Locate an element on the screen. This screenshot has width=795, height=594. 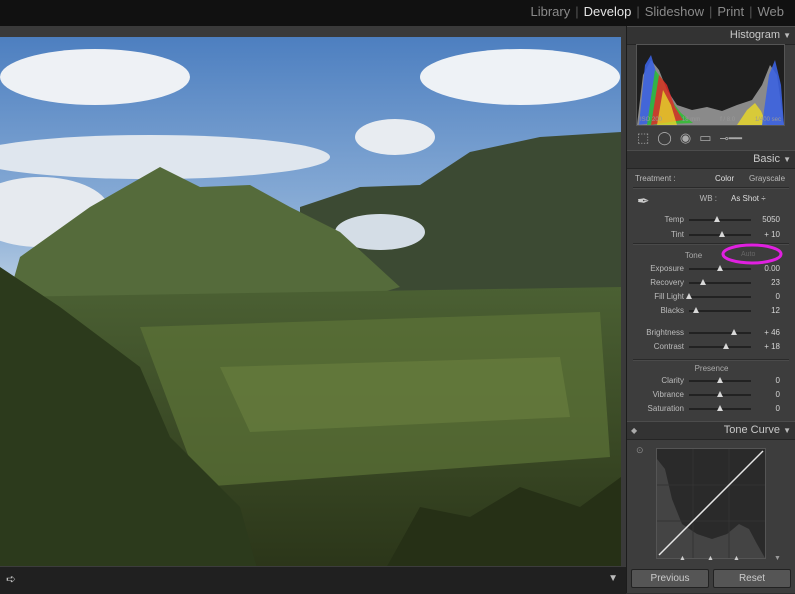
exif-aperture: f / 8.0 is located at coordinates (728, 120).